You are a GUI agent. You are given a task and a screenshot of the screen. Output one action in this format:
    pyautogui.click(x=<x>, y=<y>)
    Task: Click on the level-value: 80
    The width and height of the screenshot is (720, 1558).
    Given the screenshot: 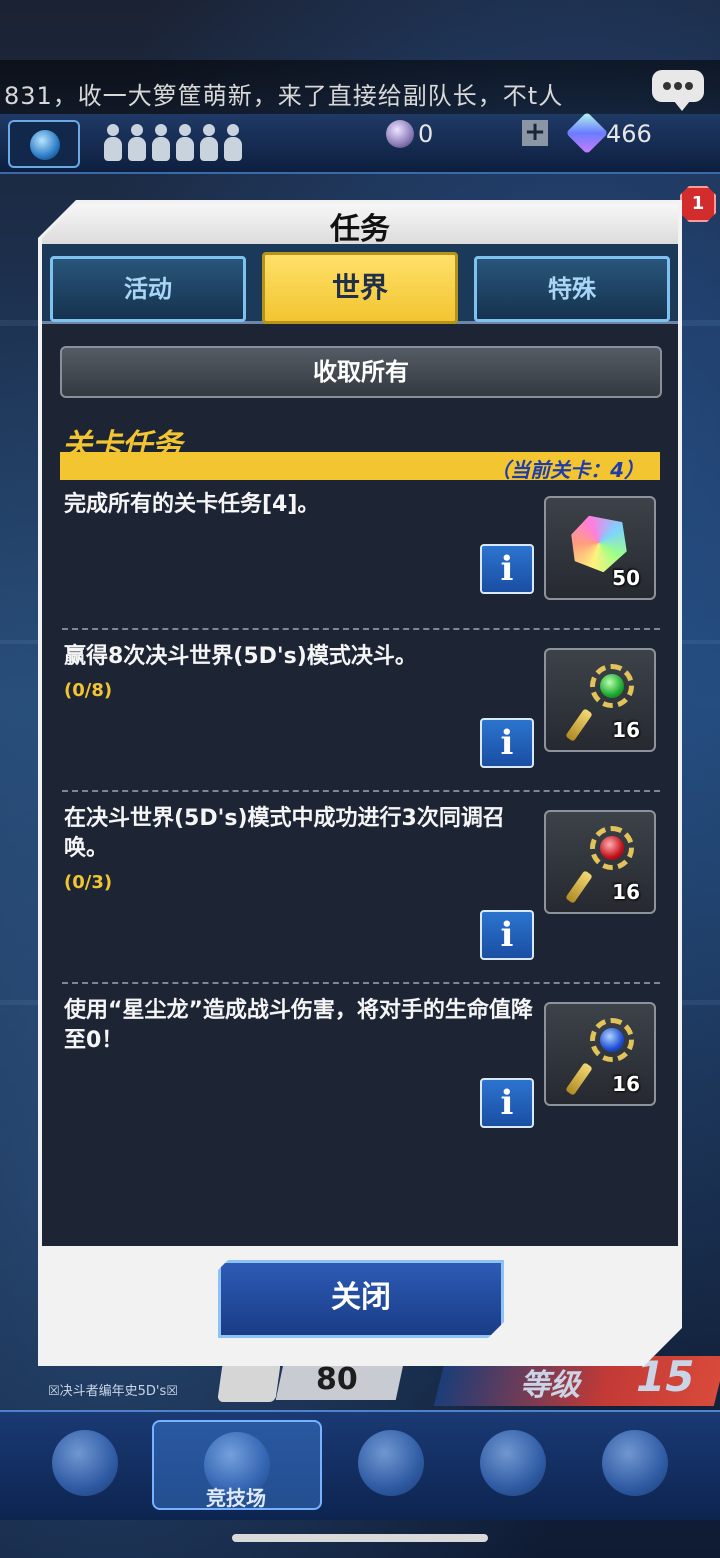 What is the action you would take?
    pyautogui.click(x=337, y=1379)
    